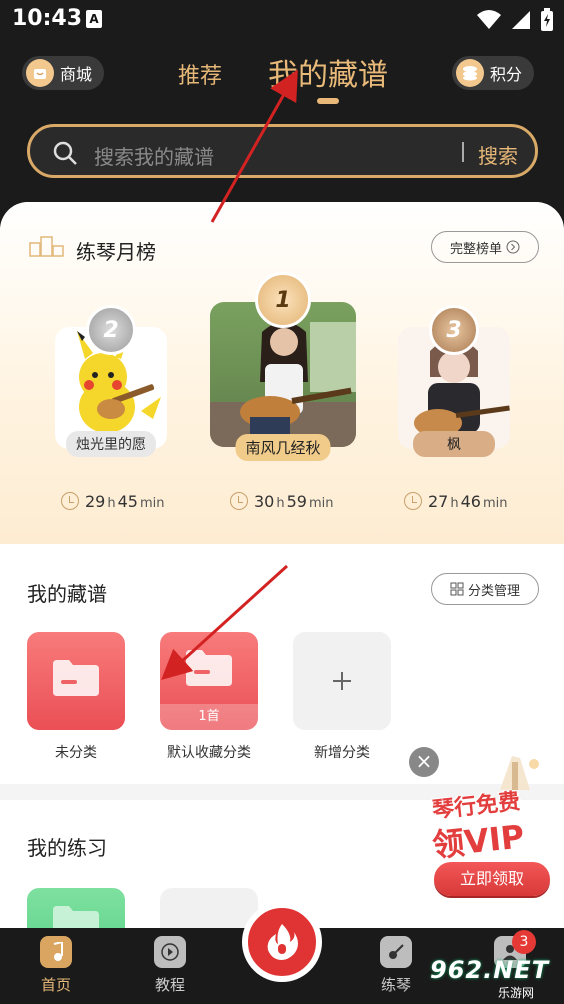  I want to click on folder-count: 1首, so click(209, 717).